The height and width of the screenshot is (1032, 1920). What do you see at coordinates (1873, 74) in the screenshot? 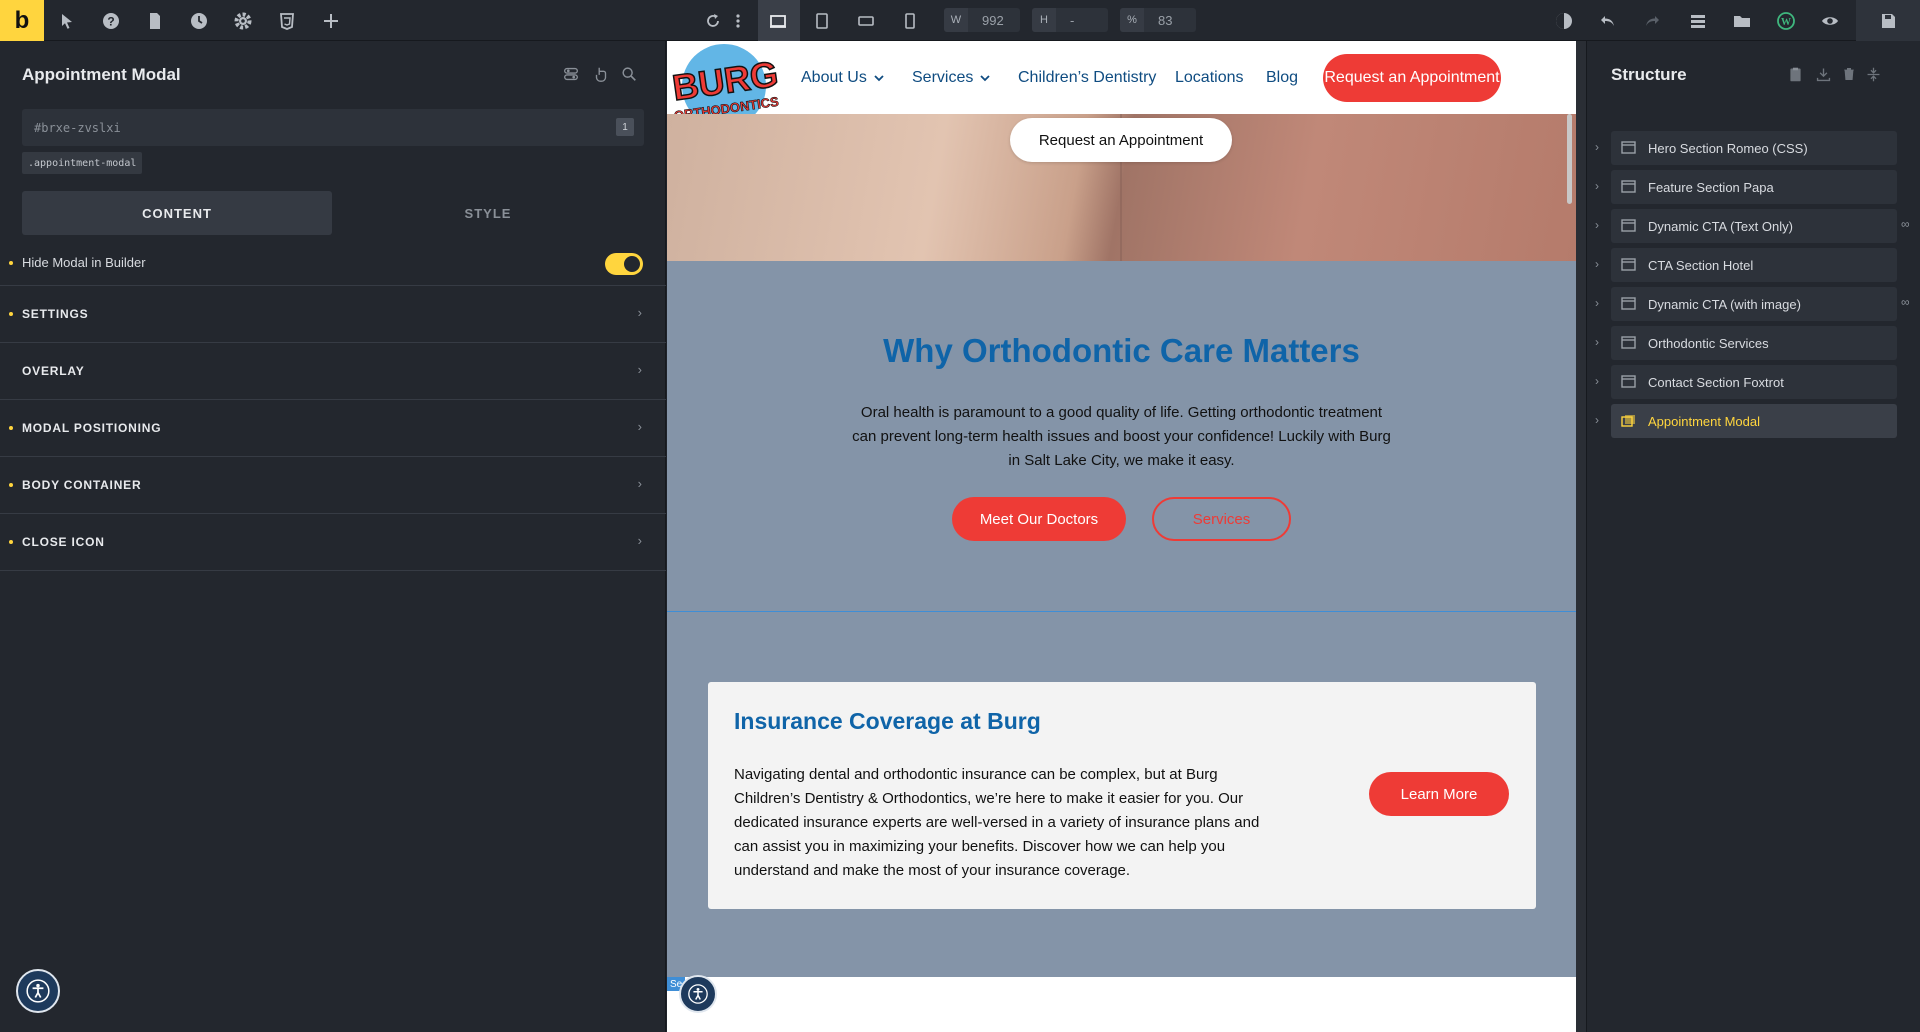
I see `collapse-all-icon` at bounding box center [1873, 74].